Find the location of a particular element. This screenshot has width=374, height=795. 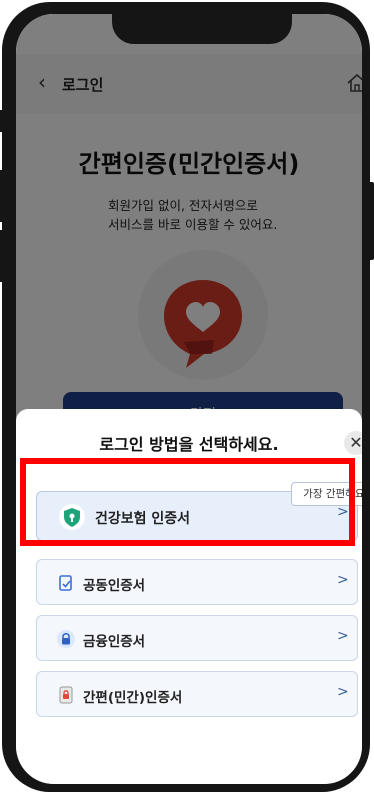

option-health-insurance-cert: 건강보험 인증서 > 가장 간편해요! is located at coordinates (199, 511).